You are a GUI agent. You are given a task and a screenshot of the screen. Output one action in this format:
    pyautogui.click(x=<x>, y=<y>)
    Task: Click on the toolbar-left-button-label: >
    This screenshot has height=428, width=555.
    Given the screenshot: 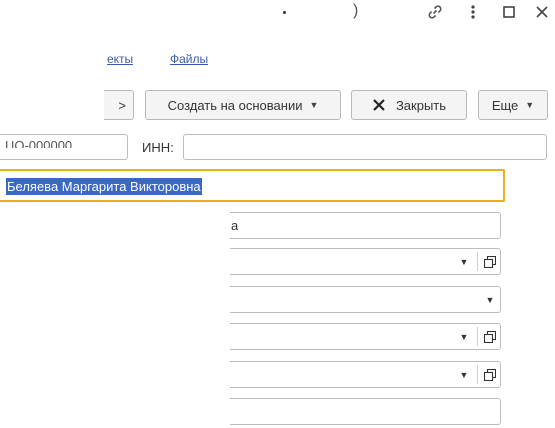 What is the action you would take?
    pyautogui.click(x=122, y=105)
    